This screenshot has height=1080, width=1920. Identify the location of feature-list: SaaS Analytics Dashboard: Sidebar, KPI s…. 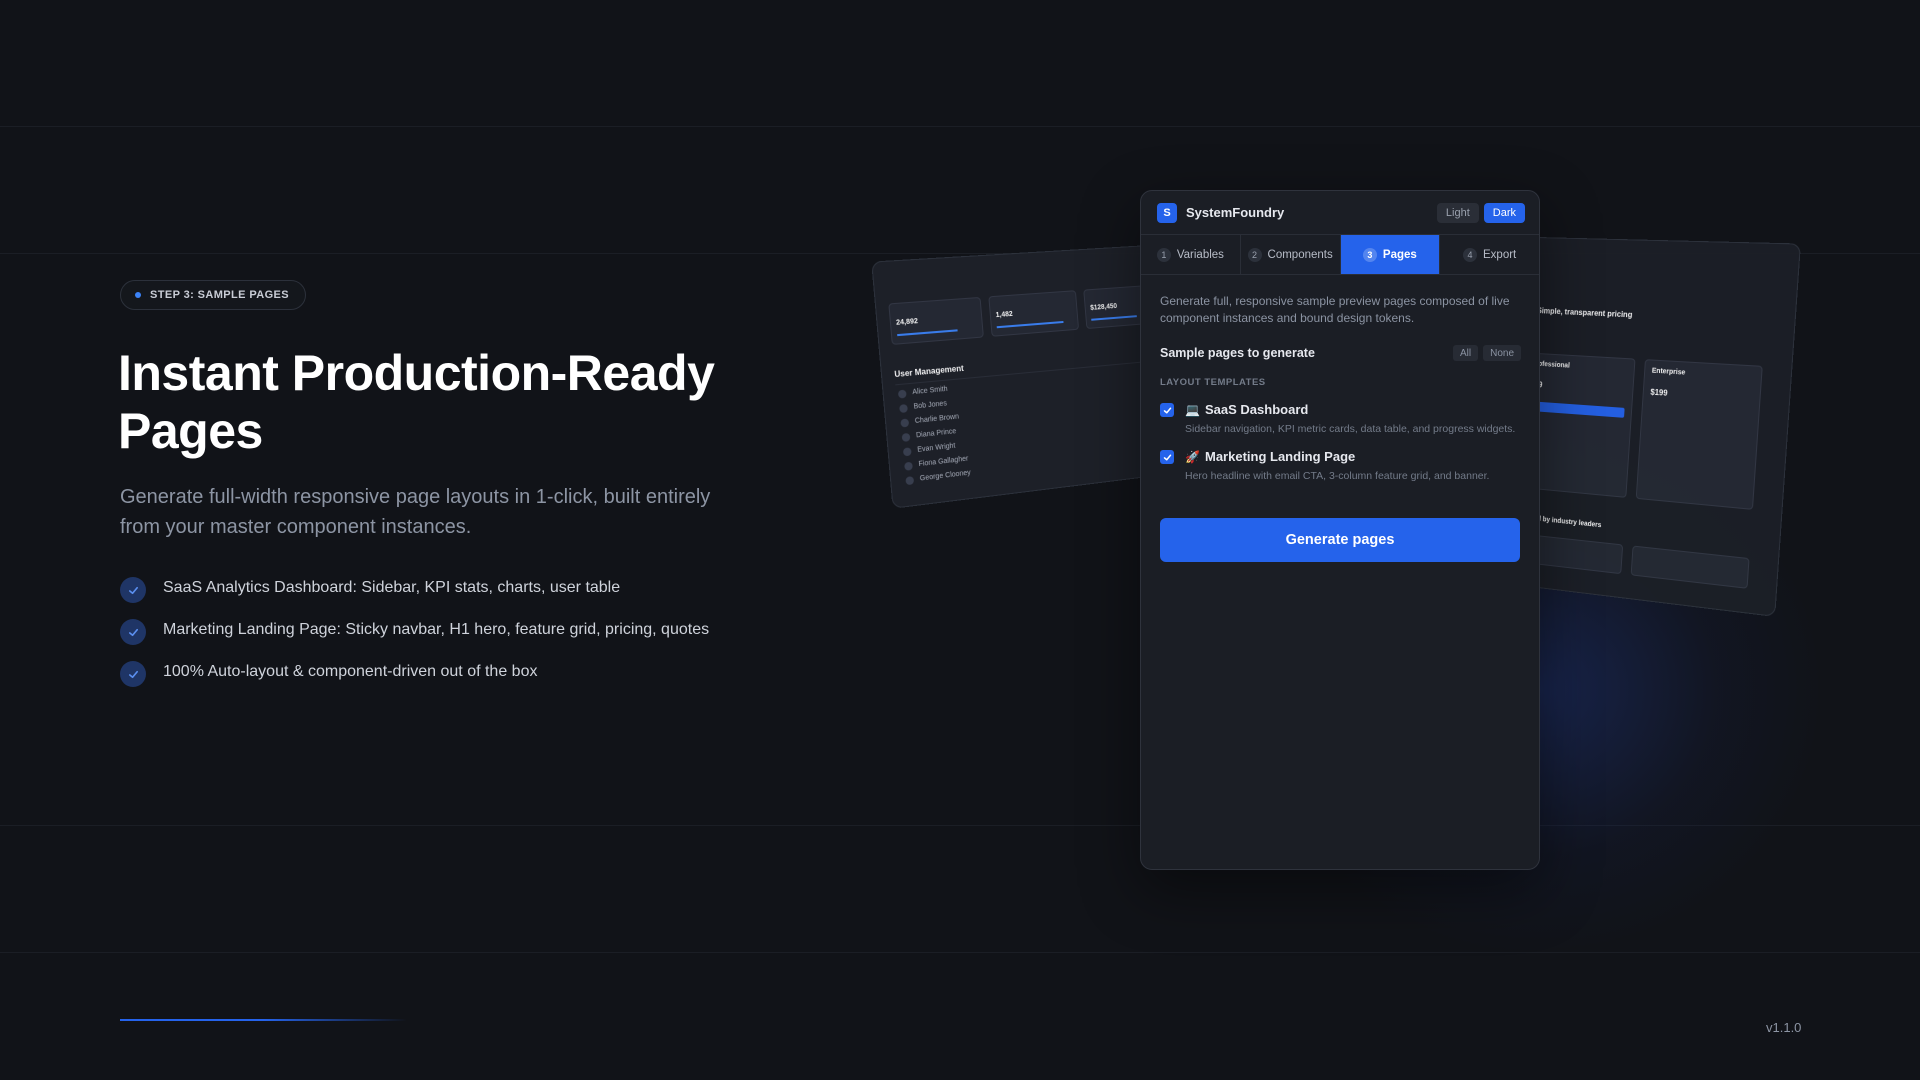
(420, 639).